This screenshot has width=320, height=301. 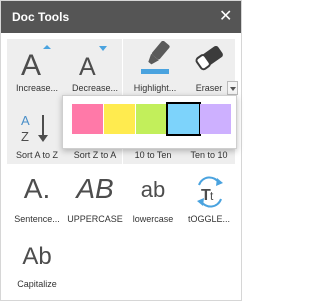 I want to click on toggle-case-icon: T t, so click(x=210, y=192).